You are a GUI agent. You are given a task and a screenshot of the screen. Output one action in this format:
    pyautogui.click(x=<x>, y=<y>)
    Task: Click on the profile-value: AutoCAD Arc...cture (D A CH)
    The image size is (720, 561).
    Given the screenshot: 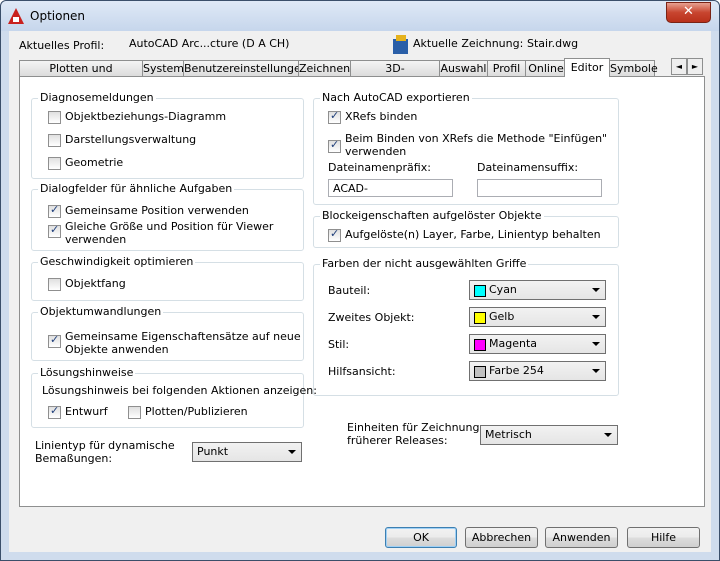 What is the action you would take?
    pyautogui.click(x=209, y=43)
    